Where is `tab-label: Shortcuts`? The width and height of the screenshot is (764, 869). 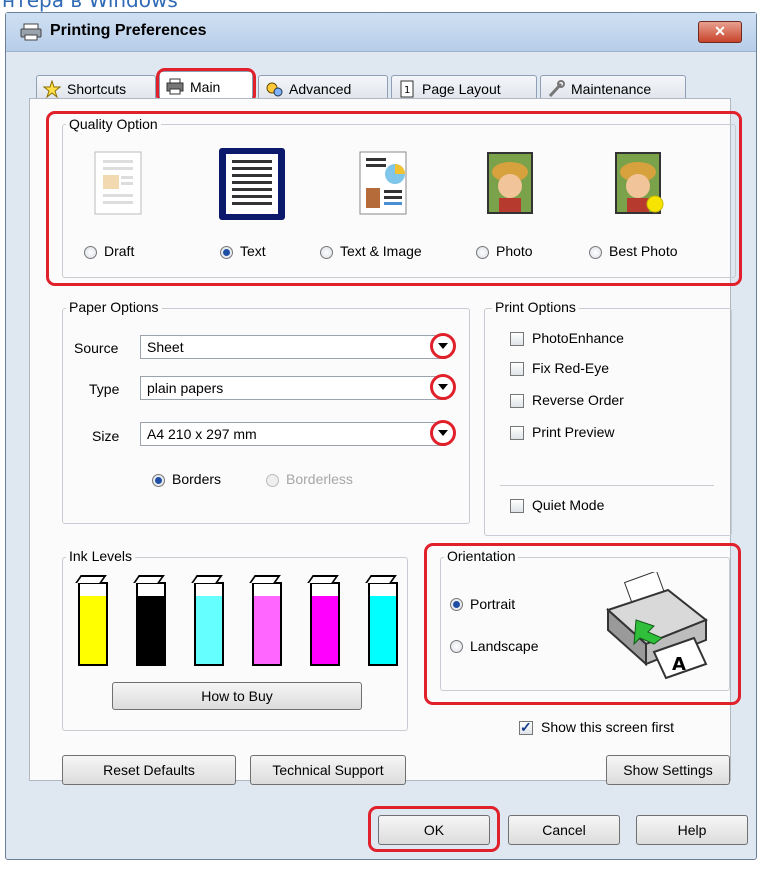
tab-label: Shortcuts is located at coordinates (97, 89).